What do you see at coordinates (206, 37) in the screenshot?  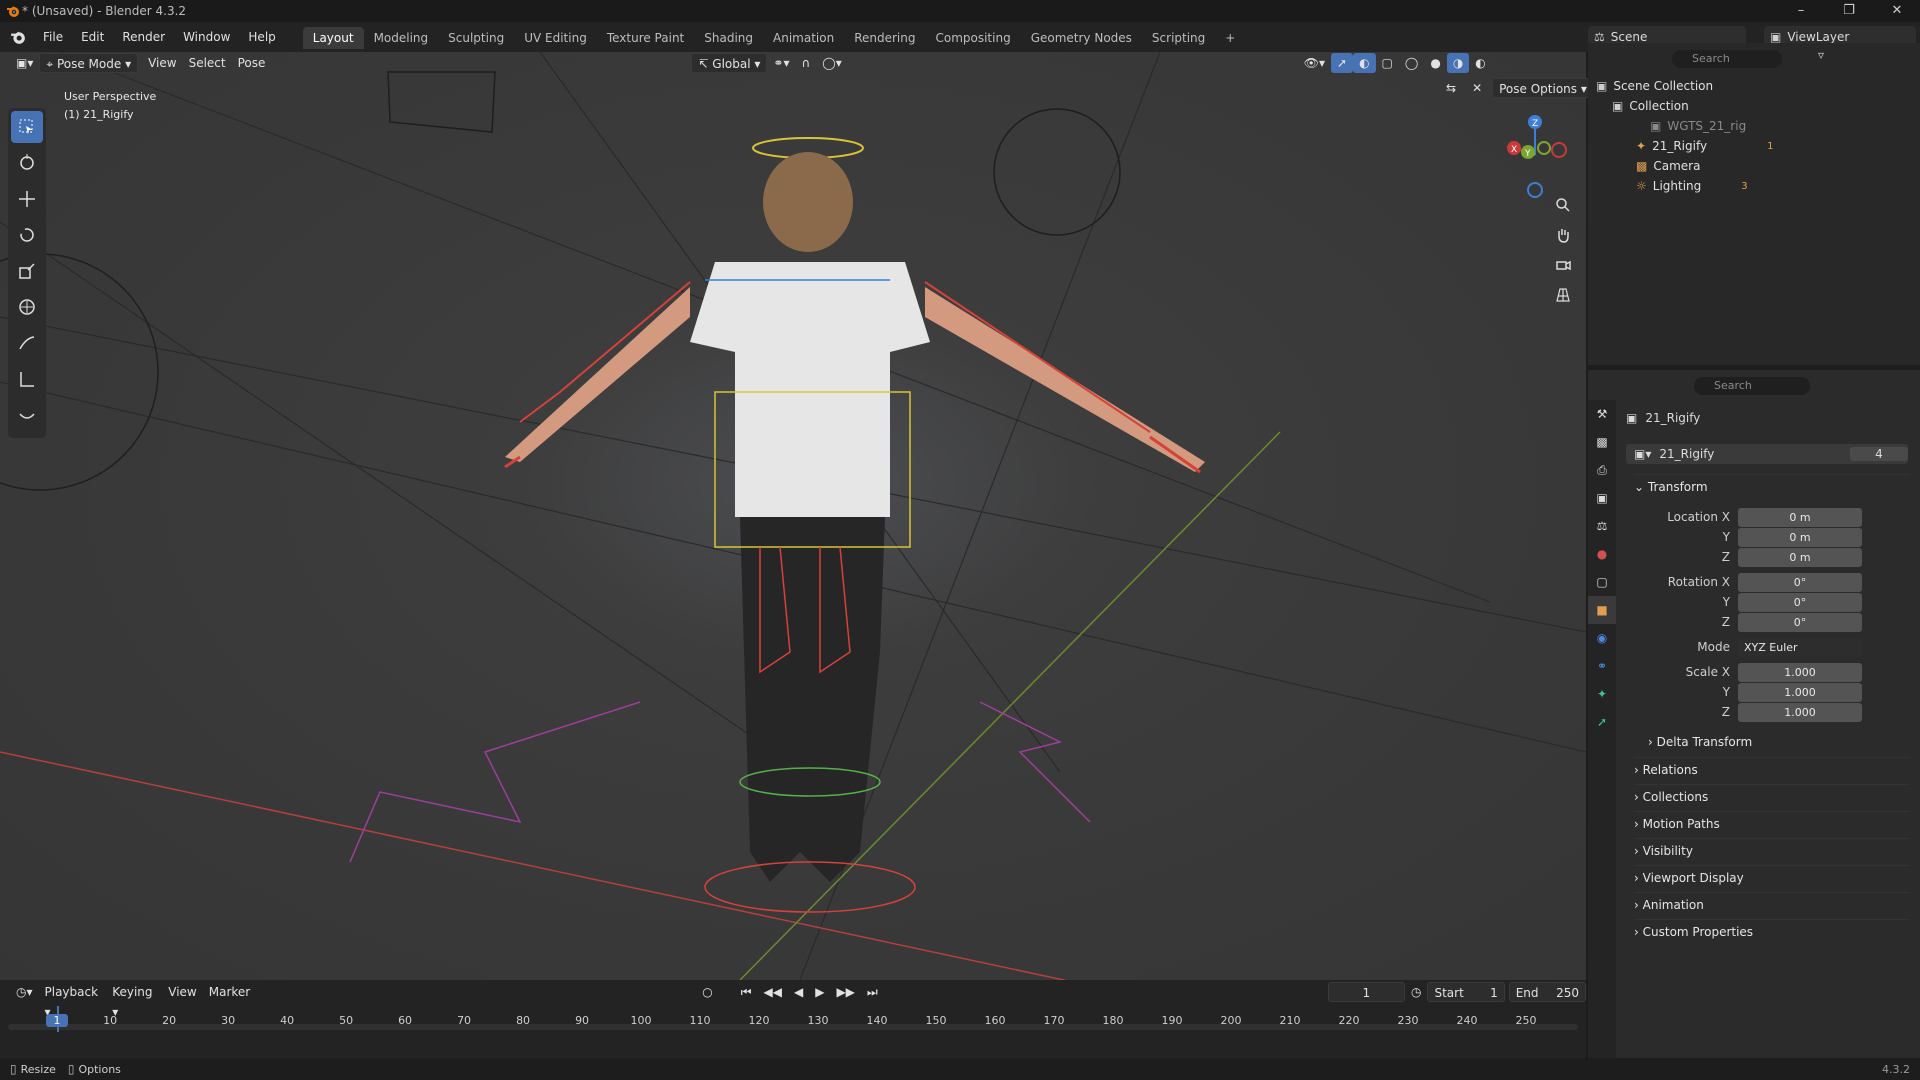 I see `menu-window: Window` at bounding box center [206, 37].